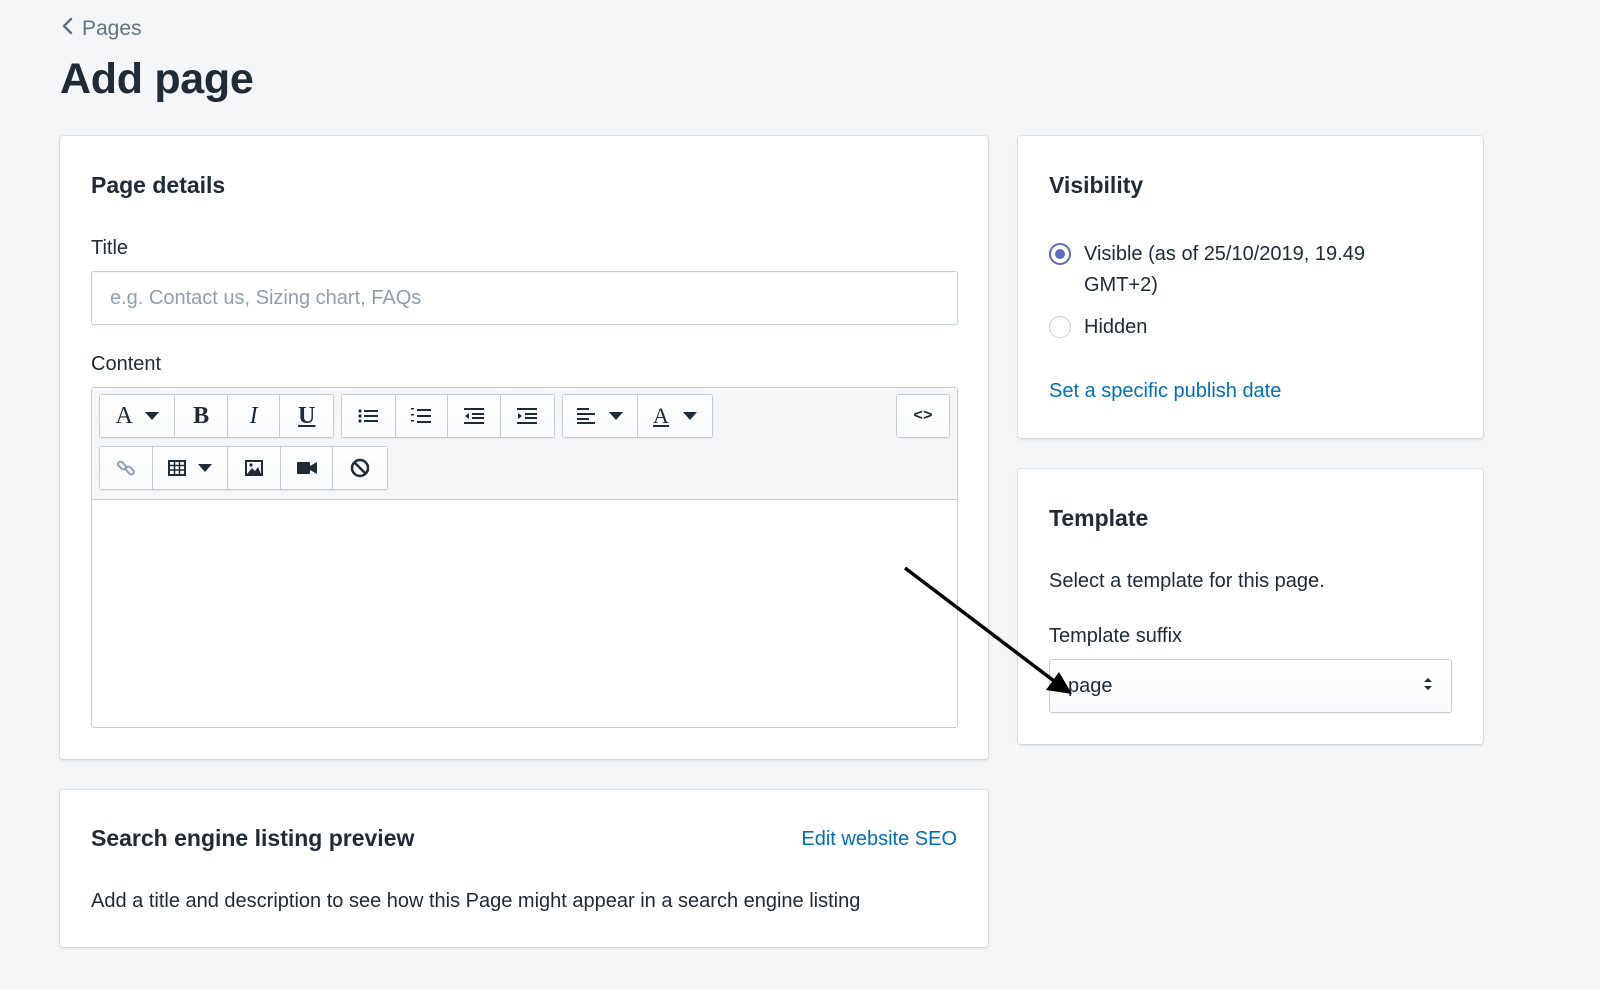 This screenshot has width=1600, height=989. I want to click on outdent-button, so click(474, 416).